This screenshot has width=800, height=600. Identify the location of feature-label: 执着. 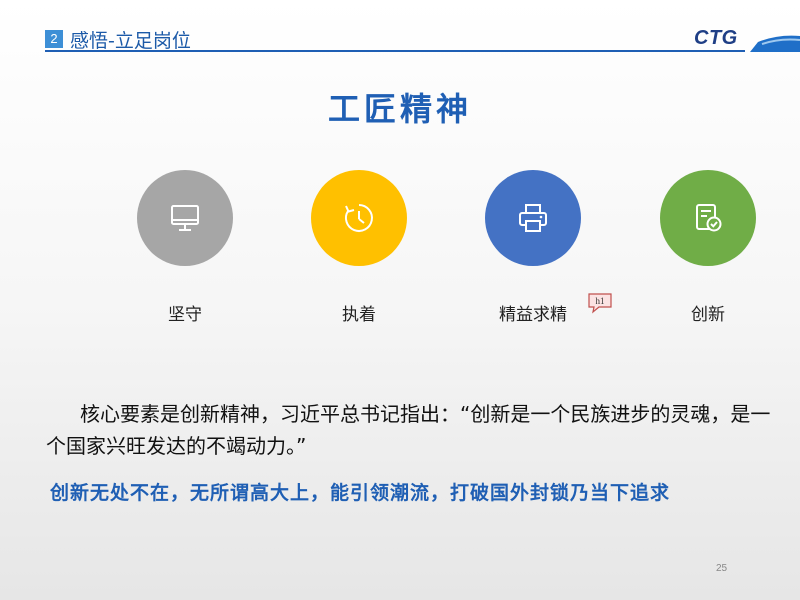
(359, 315).